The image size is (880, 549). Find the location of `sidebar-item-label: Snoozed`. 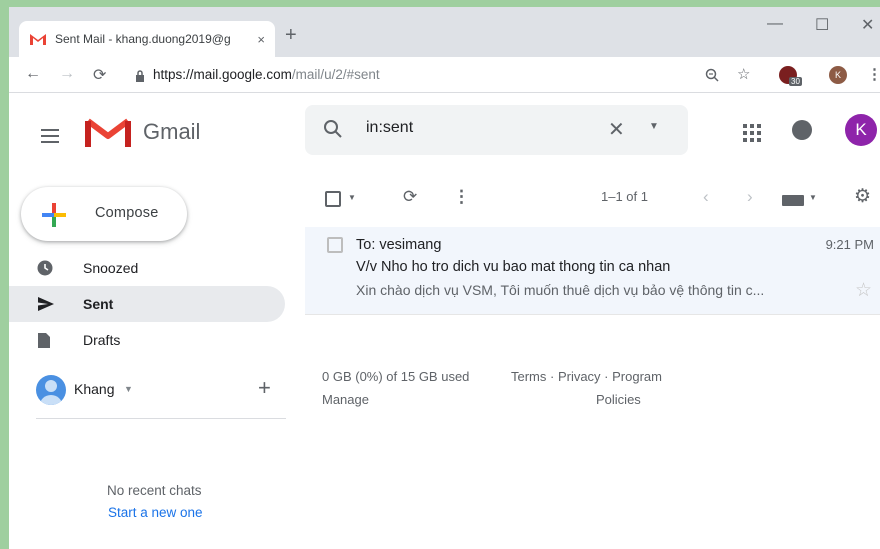

sidebar-item-label: Snoozed is located at coordinates (111, 268).